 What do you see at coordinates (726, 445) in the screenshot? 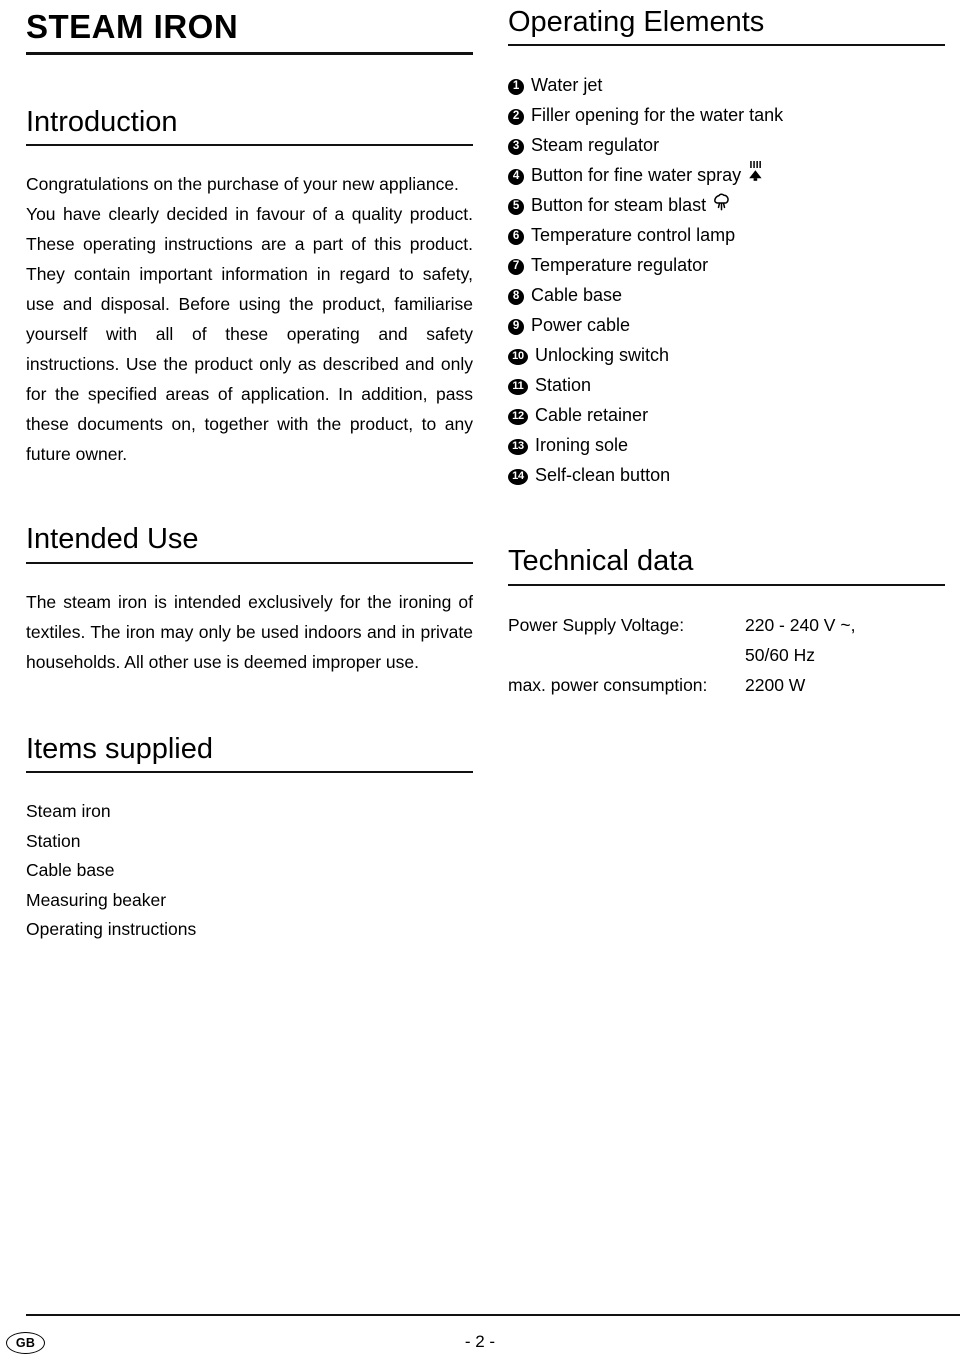
I see `operating-element-item: 13 Ironing sole` at bounding box center [726, 445].